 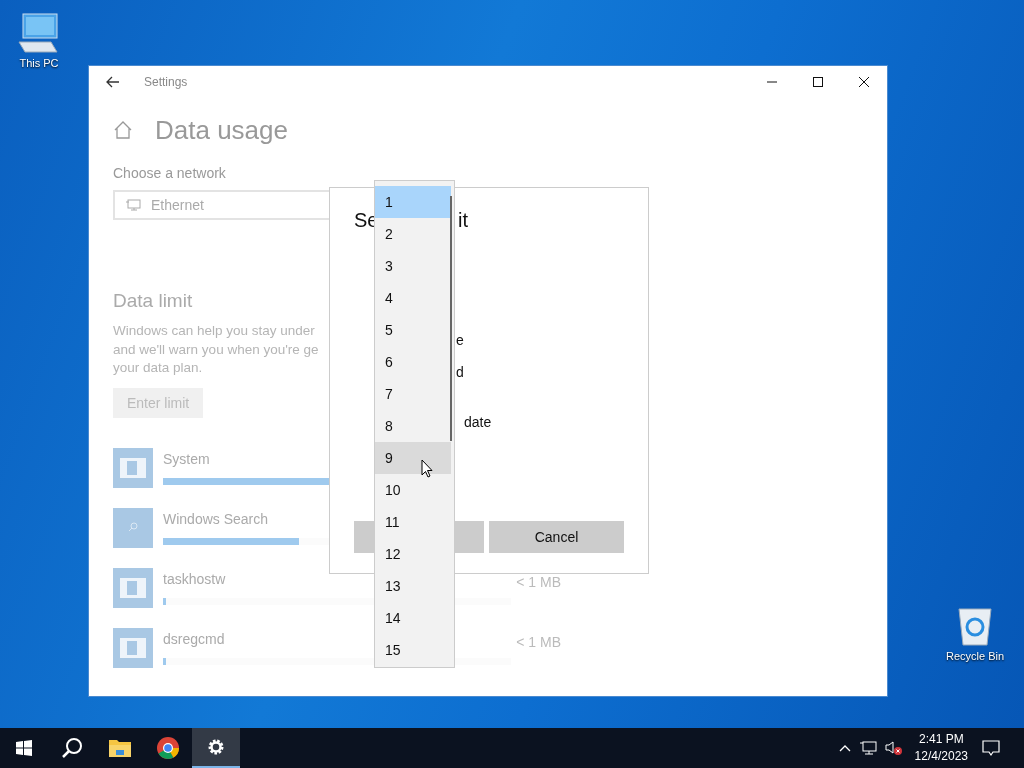 I want to click on computer-icon, so click(x=39, y=33).